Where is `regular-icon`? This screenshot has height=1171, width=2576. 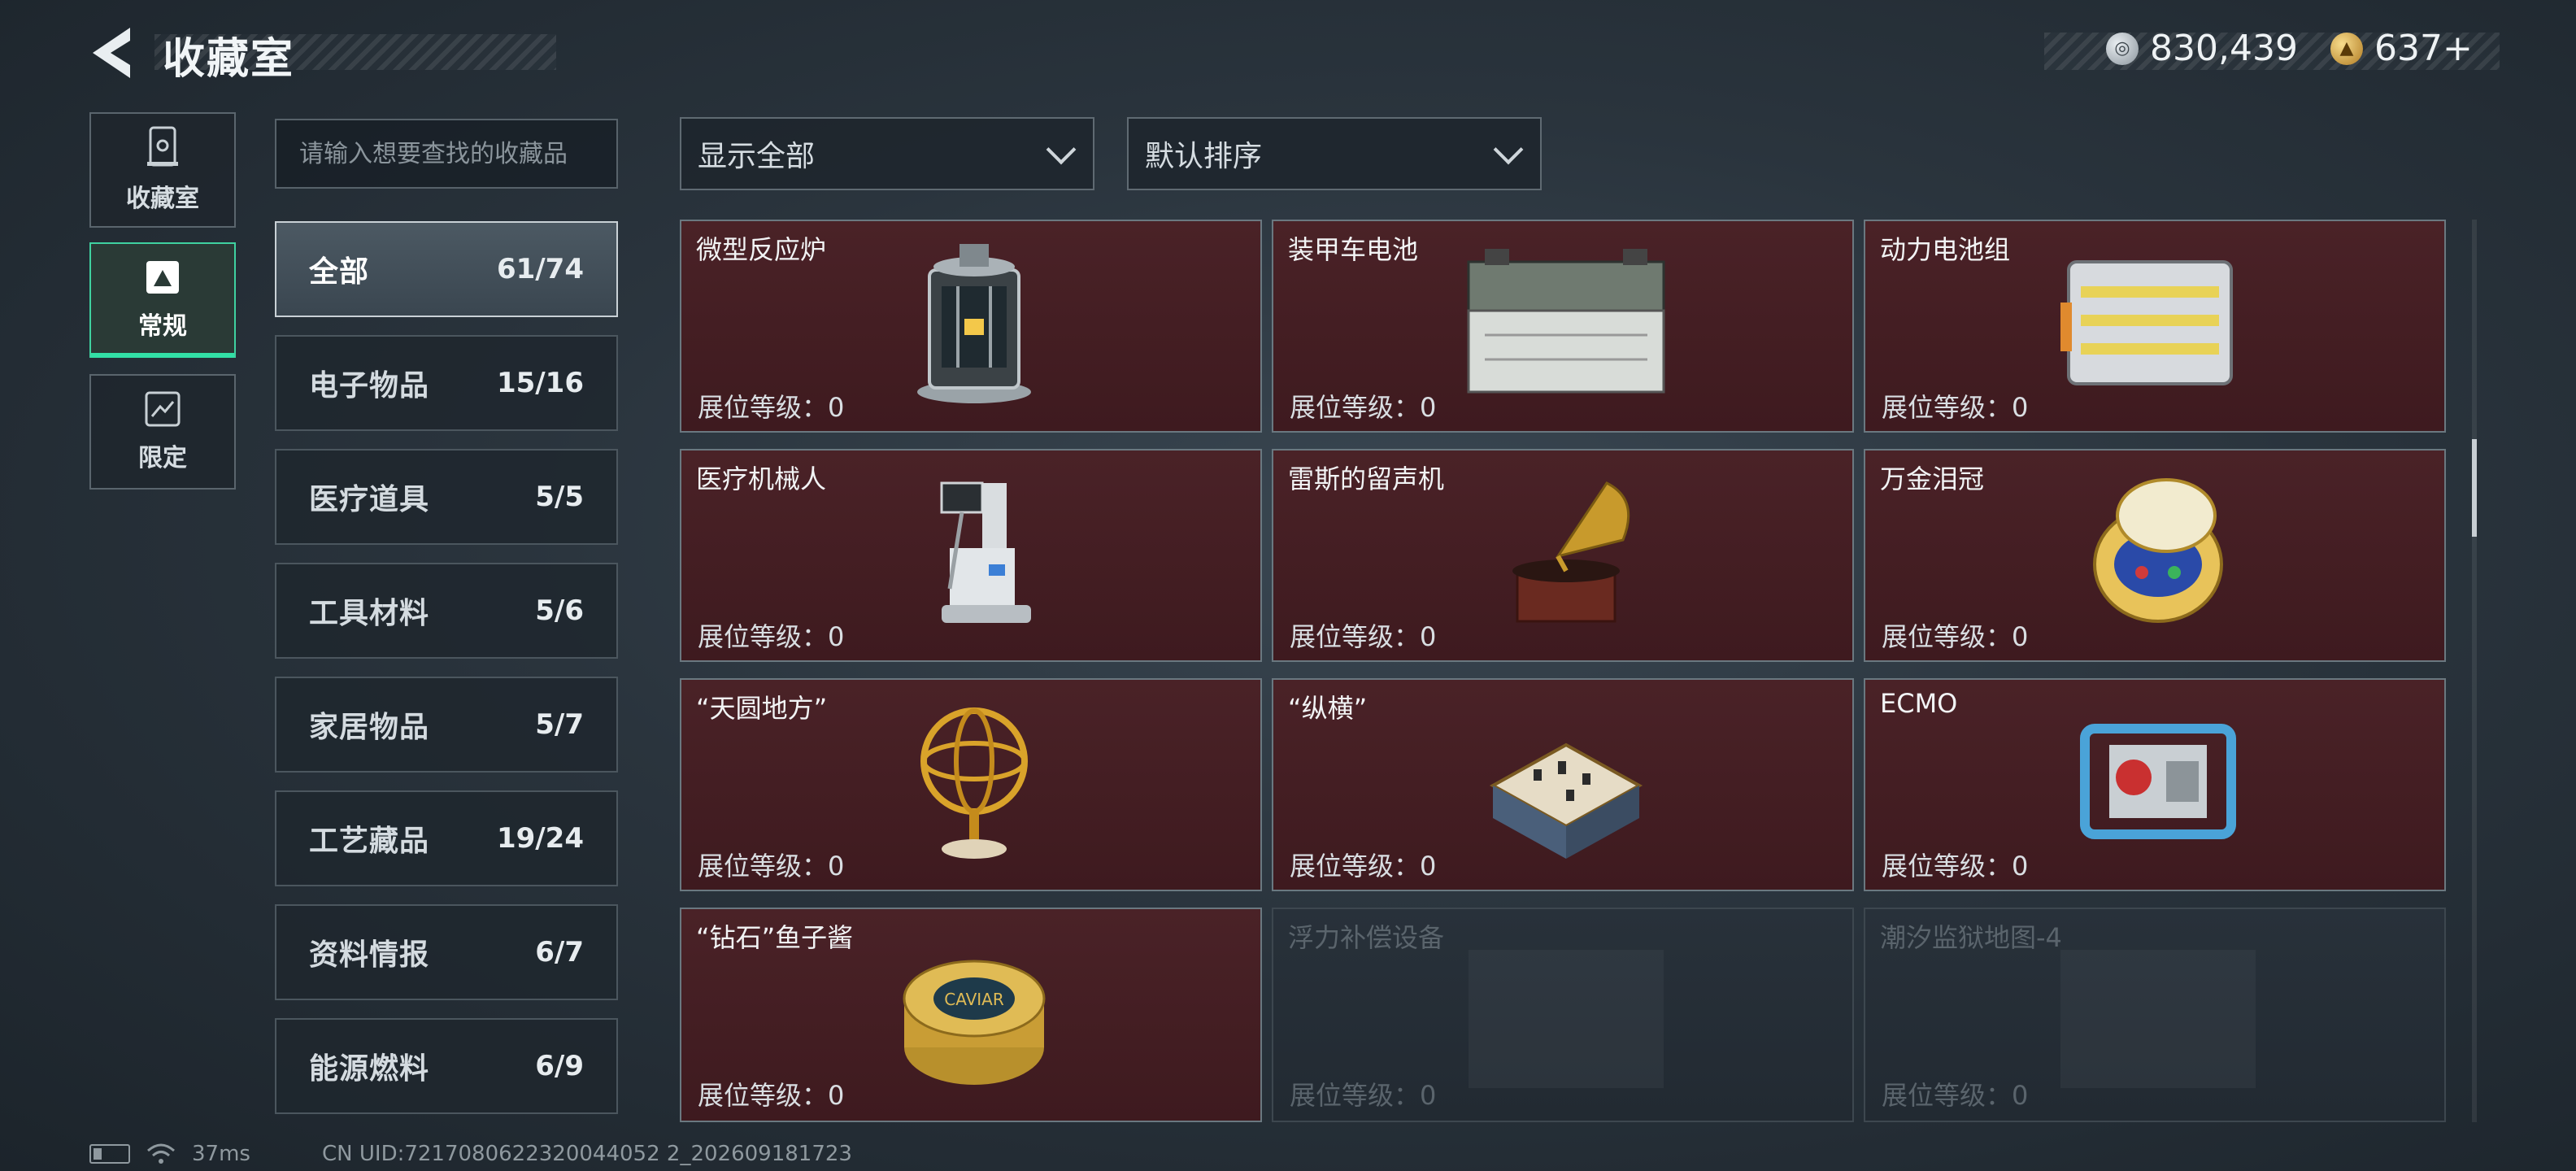 regular-icon is located at coordinates (163, 279).